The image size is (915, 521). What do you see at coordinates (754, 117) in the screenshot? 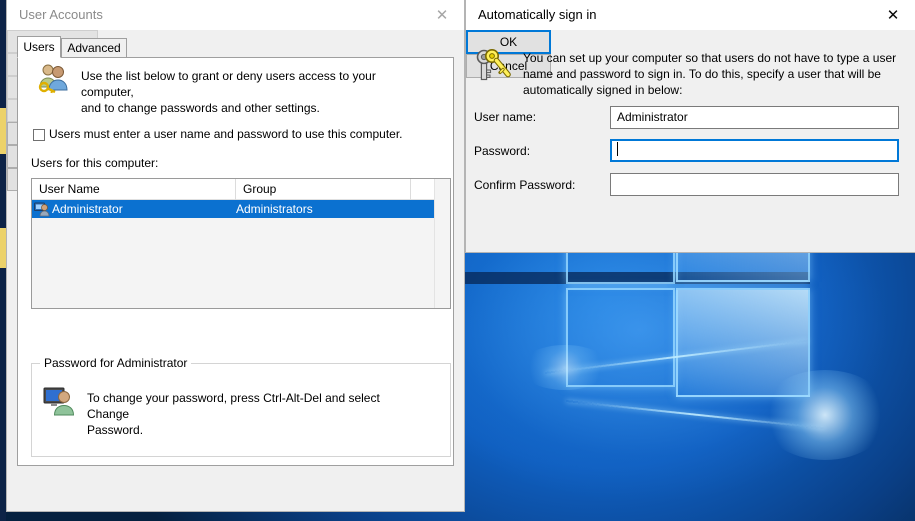
I see `username-field: Administrator` at bounding box center [754, 117].